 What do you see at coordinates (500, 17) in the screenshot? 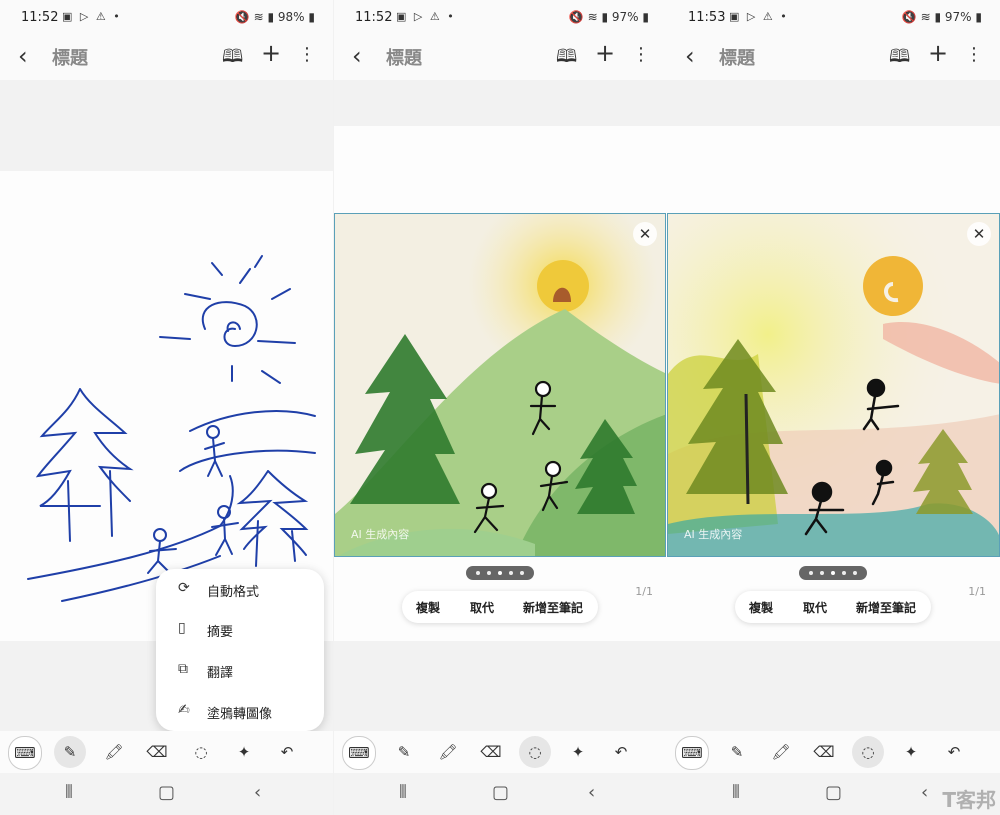
I see `status-bar: 11:52 ▣ ▷ ⚠ • 🔇 ≋ ▮ 97% ▮` at bounding box center [500, 17].